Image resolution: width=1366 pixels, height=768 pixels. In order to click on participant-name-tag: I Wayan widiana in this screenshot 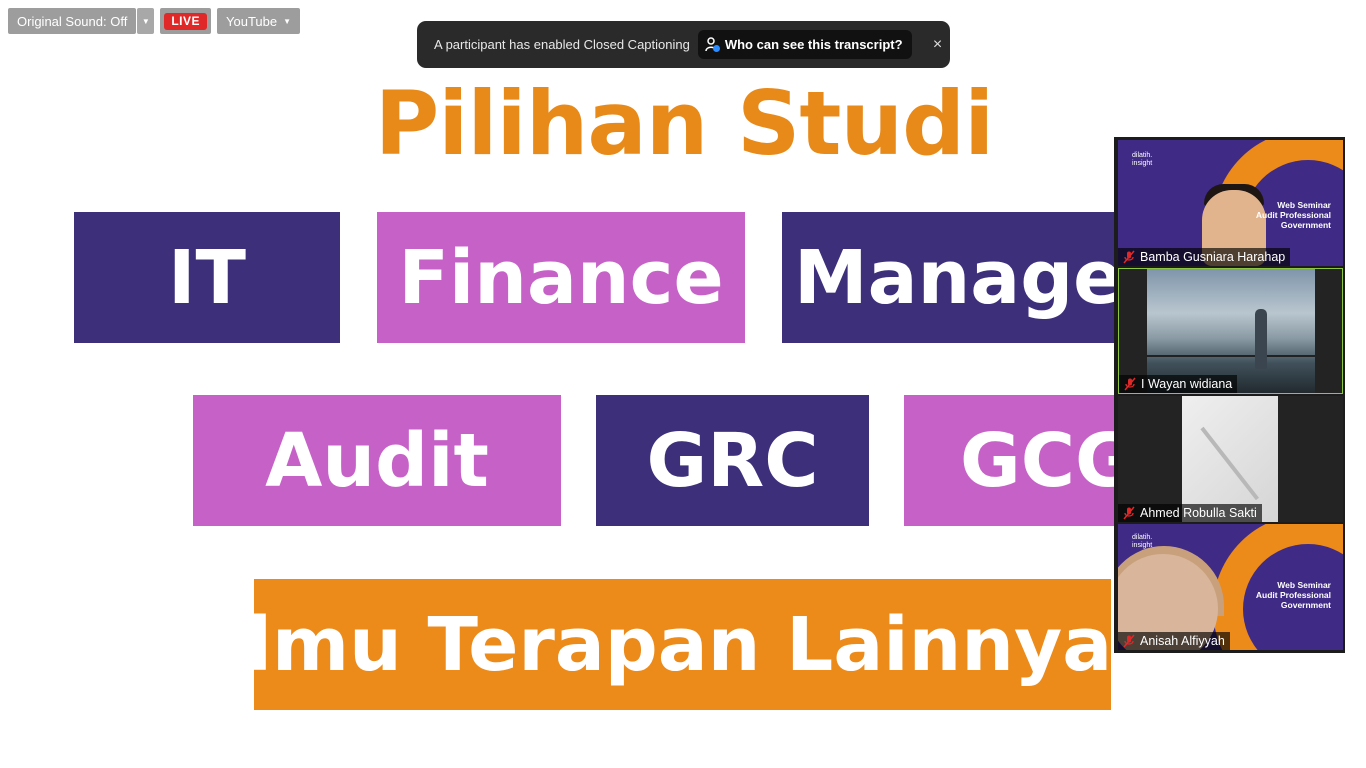, I will do `click(1178, 384)`.